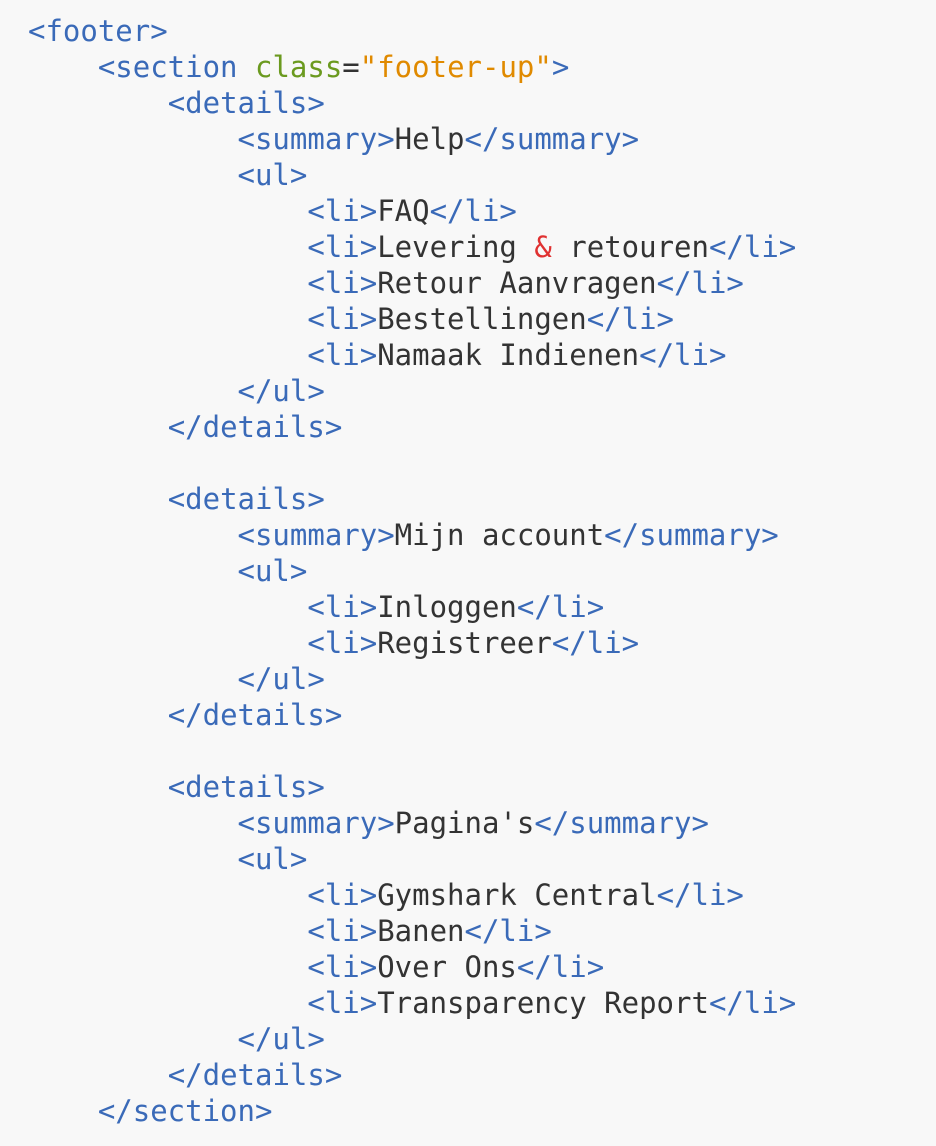 Image resolution: width=936 pixels, height=1146 pixels. I want to click on code-line: <li>Inloggen</li>, so click(412, 607).